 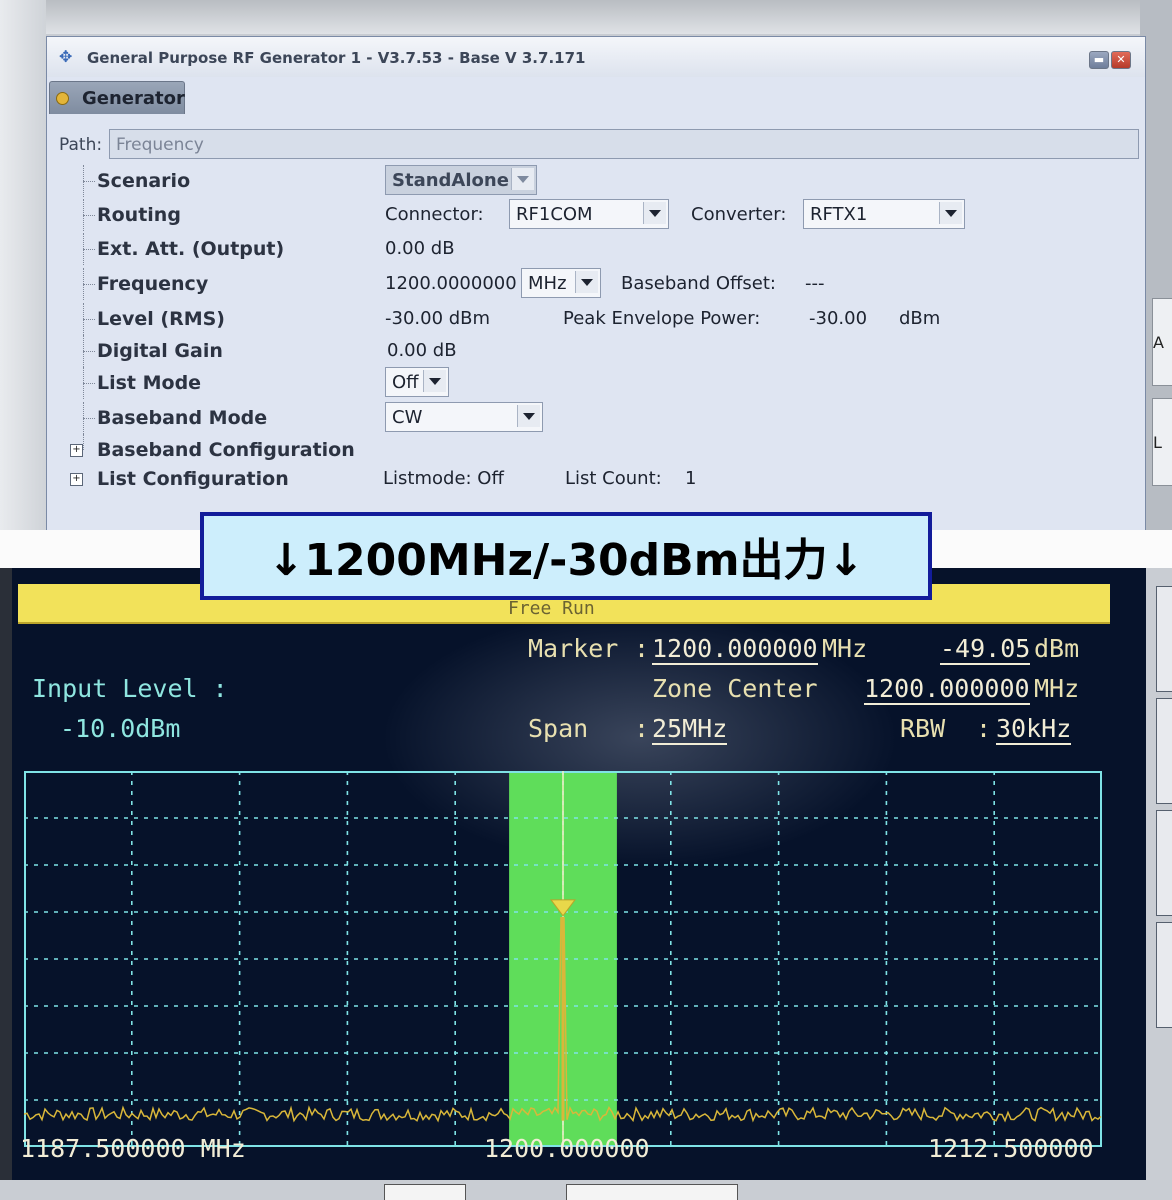 What do you see at coordinates (160, 145) in the screenshot?
I see `path-value: Frequency` at bounding box center [160, 145].